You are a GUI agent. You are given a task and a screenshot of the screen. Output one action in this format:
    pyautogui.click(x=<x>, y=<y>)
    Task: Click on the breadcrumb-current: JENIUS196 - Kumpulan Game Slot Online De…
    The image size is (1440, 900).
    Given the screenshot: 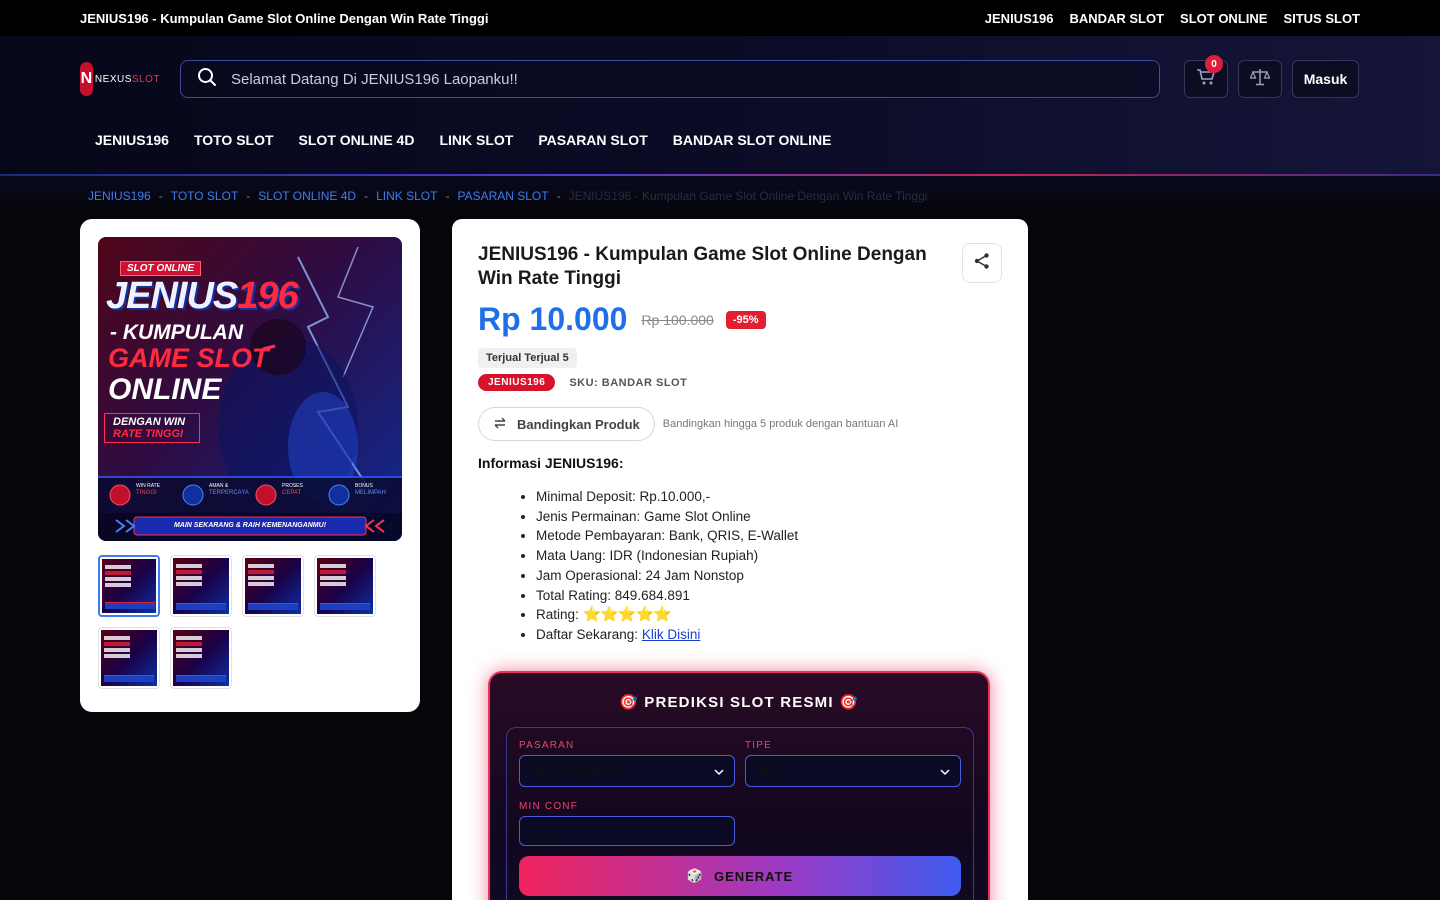 What is the action you would take?
    pyautogui.click(x=748, y=196)
    